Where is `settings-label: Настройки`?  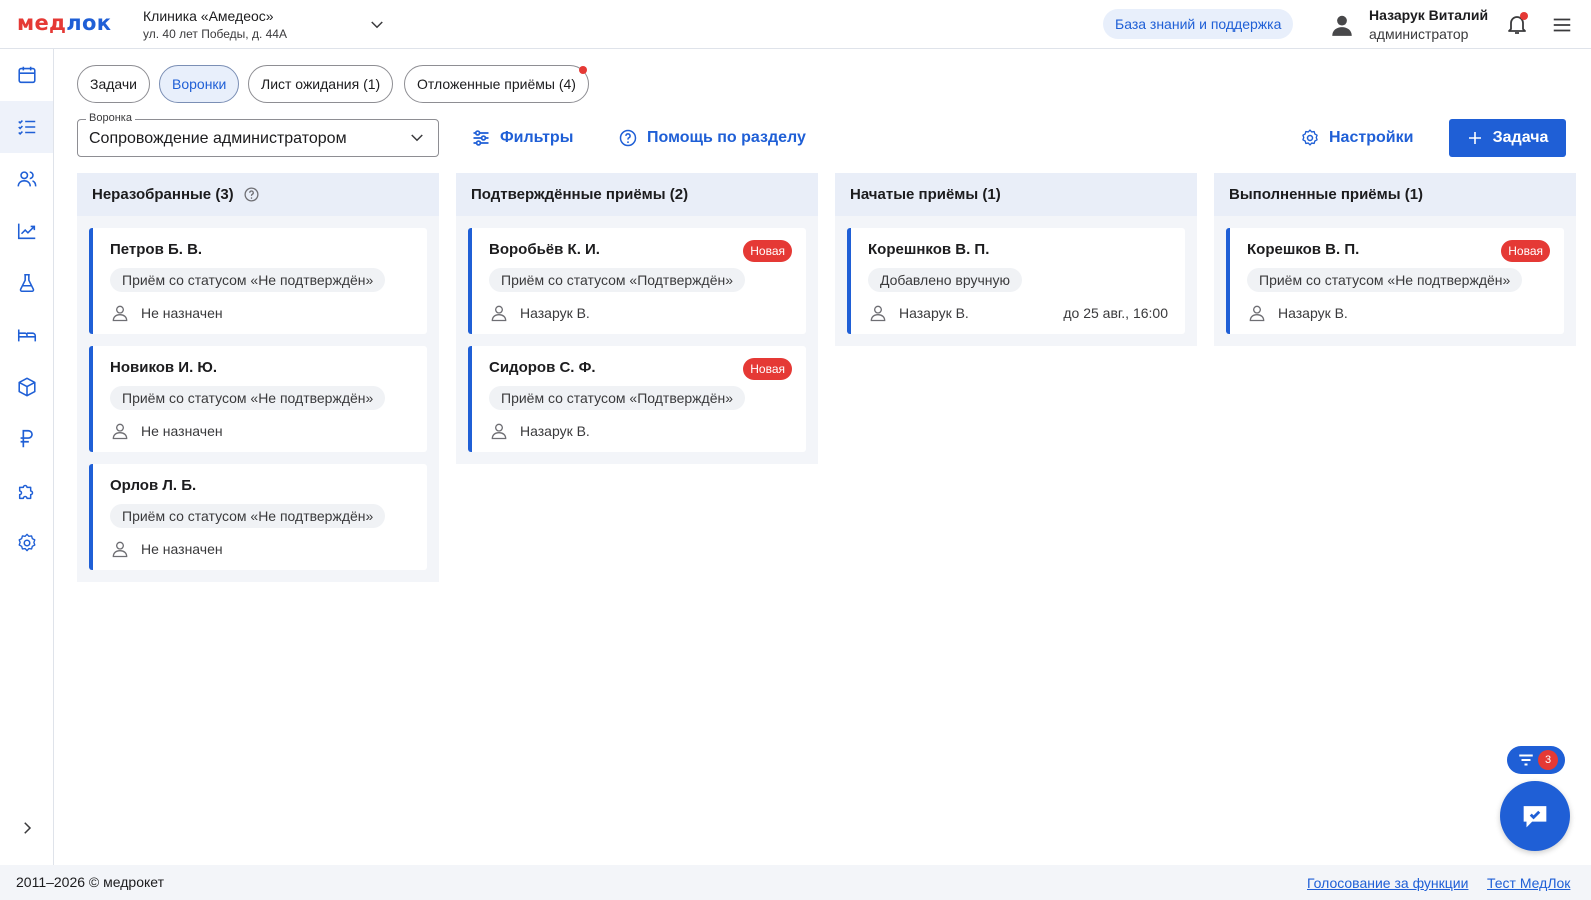
settings-label: Настройки is located at coordinates (1371, 137).